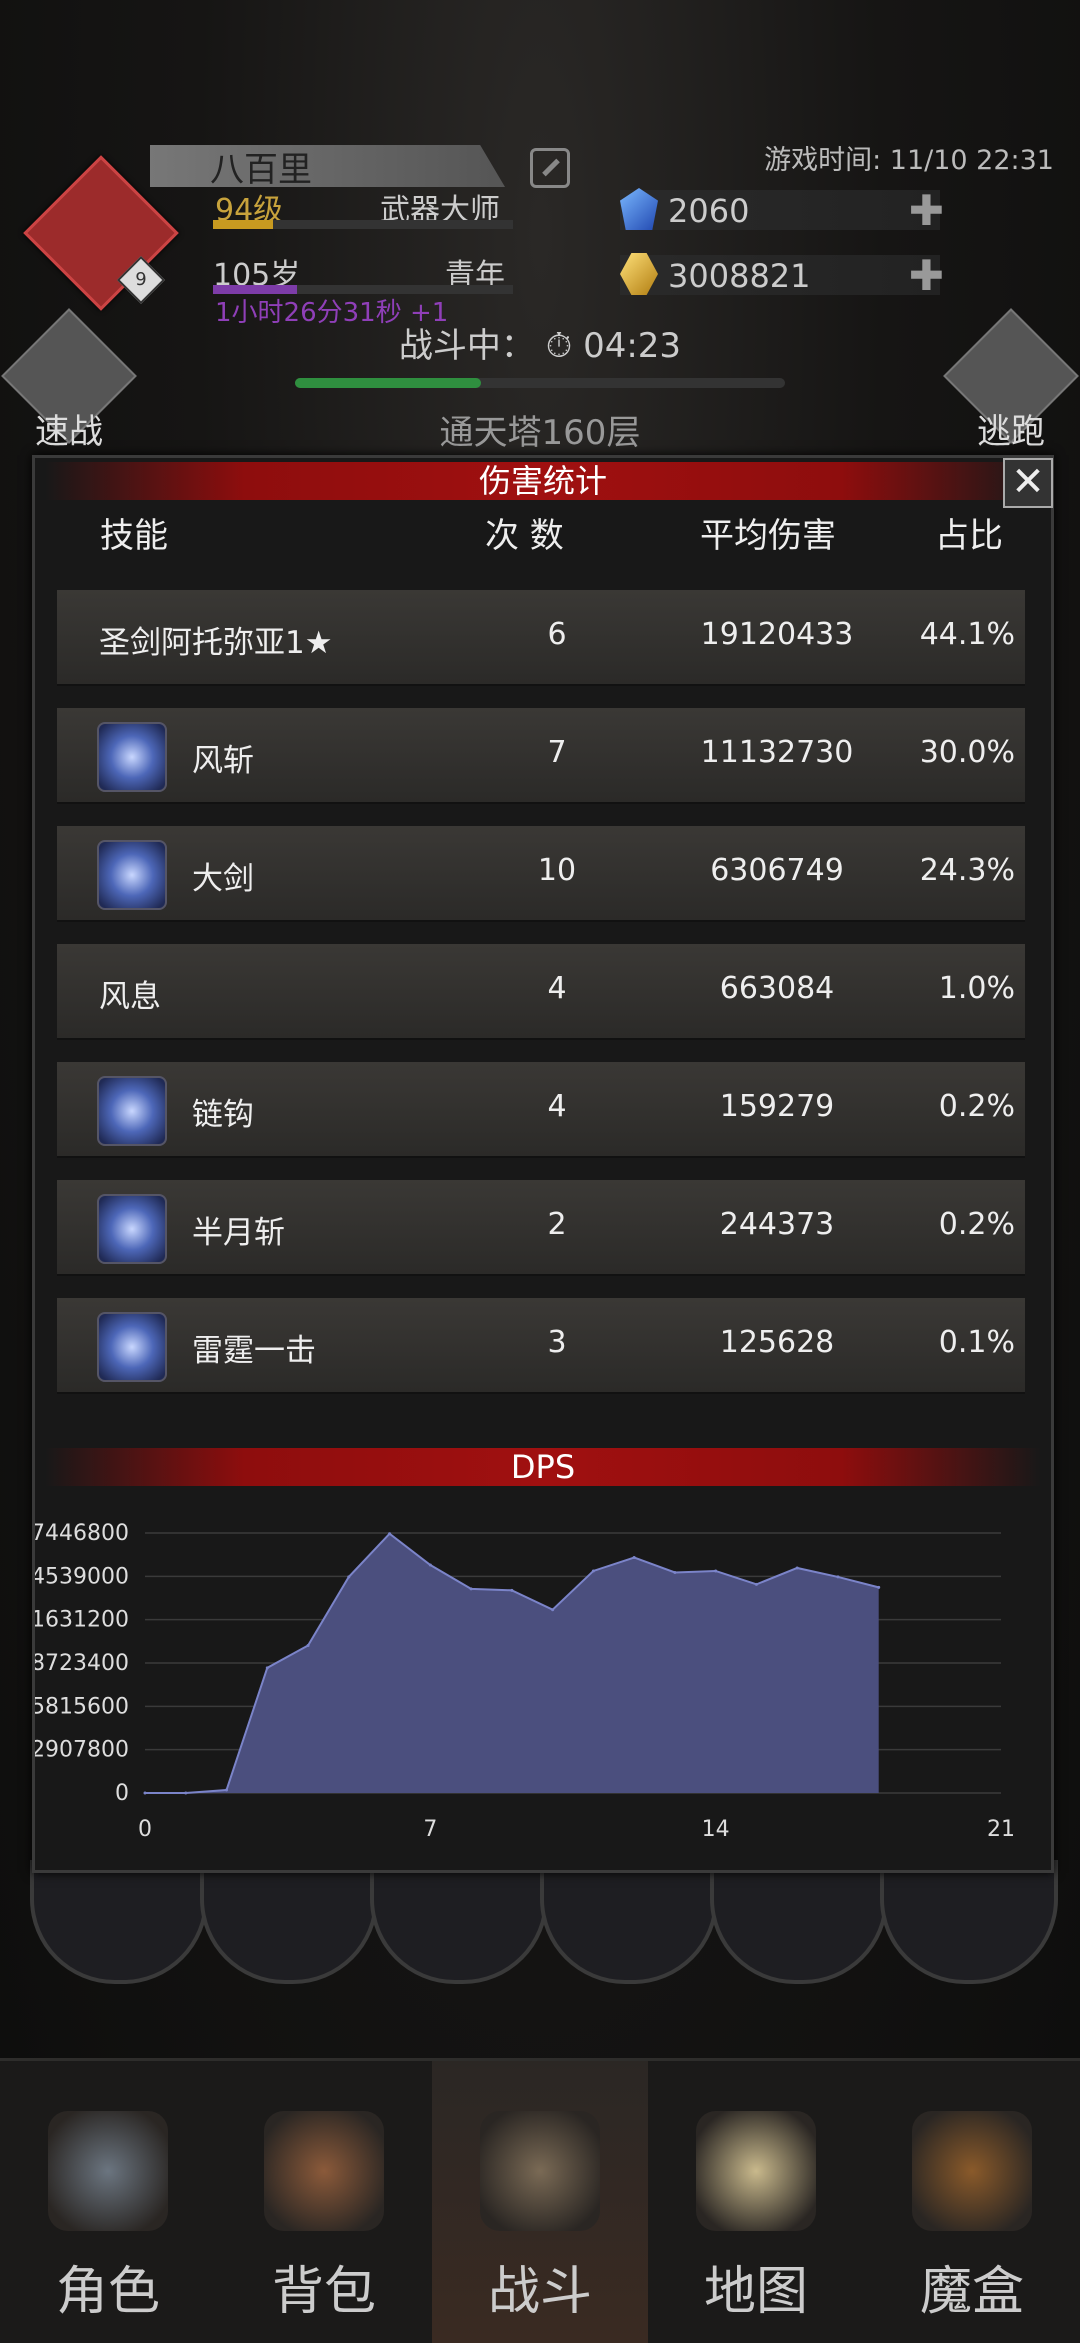 Image resolution: width=1080 pixels, height=2343 pixels. Describe the element at coordinates (134, 536) in the screenshot. I see `column-skill: 技能` at that location.